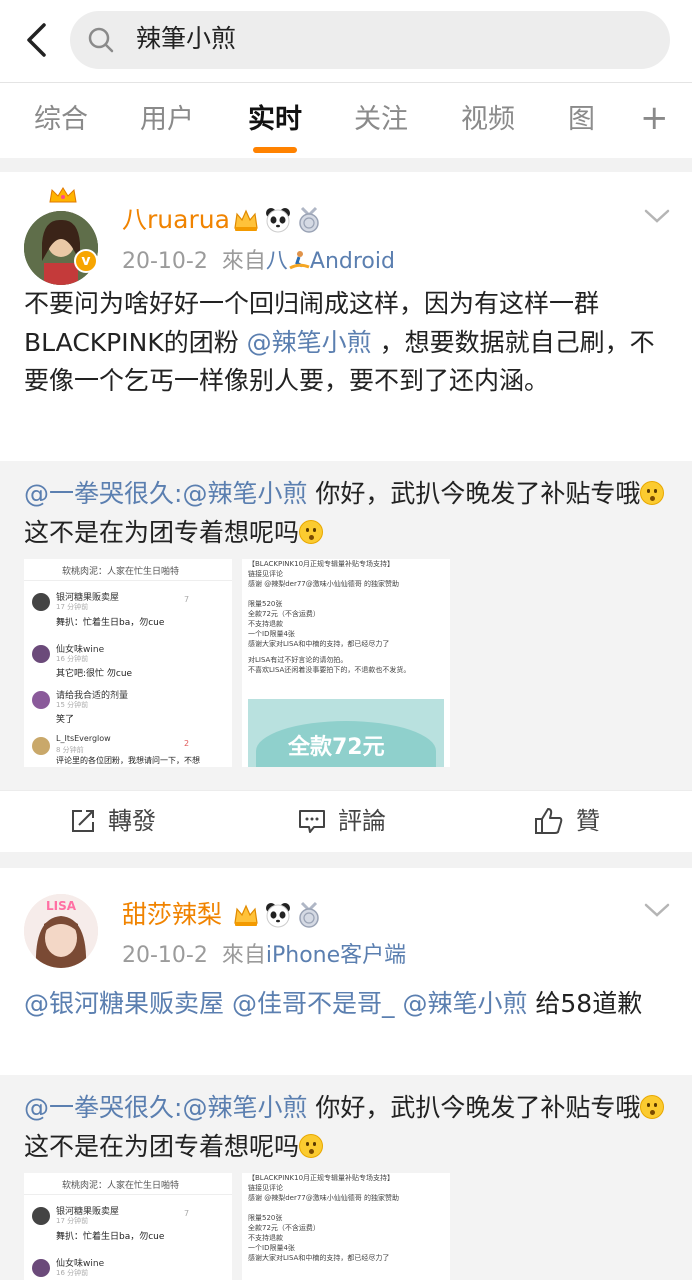 The width and height of the screenshot is (692, 1280). Describe the element at coordinates (284, 614) in the screenshot. I see `thumb-line: 全款72元（不含运费）` at that location.